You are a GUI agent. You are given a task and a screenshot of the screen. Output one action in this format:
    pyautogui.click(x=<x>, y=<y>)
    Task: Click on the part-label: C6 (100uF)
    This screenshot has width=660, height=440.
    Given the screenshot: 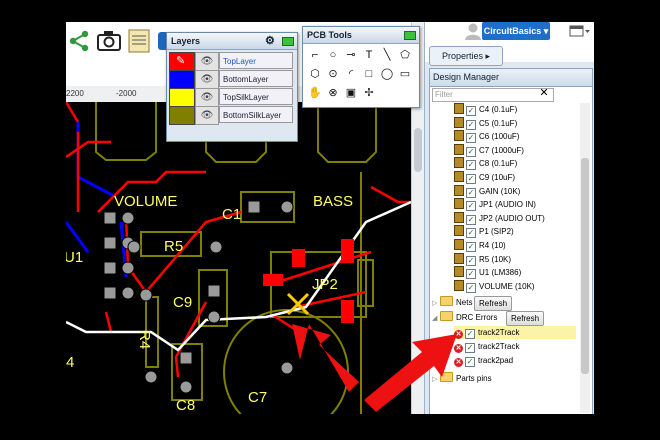 What is the action you would take?
    pyautogui.click(x=499, y=137)
    